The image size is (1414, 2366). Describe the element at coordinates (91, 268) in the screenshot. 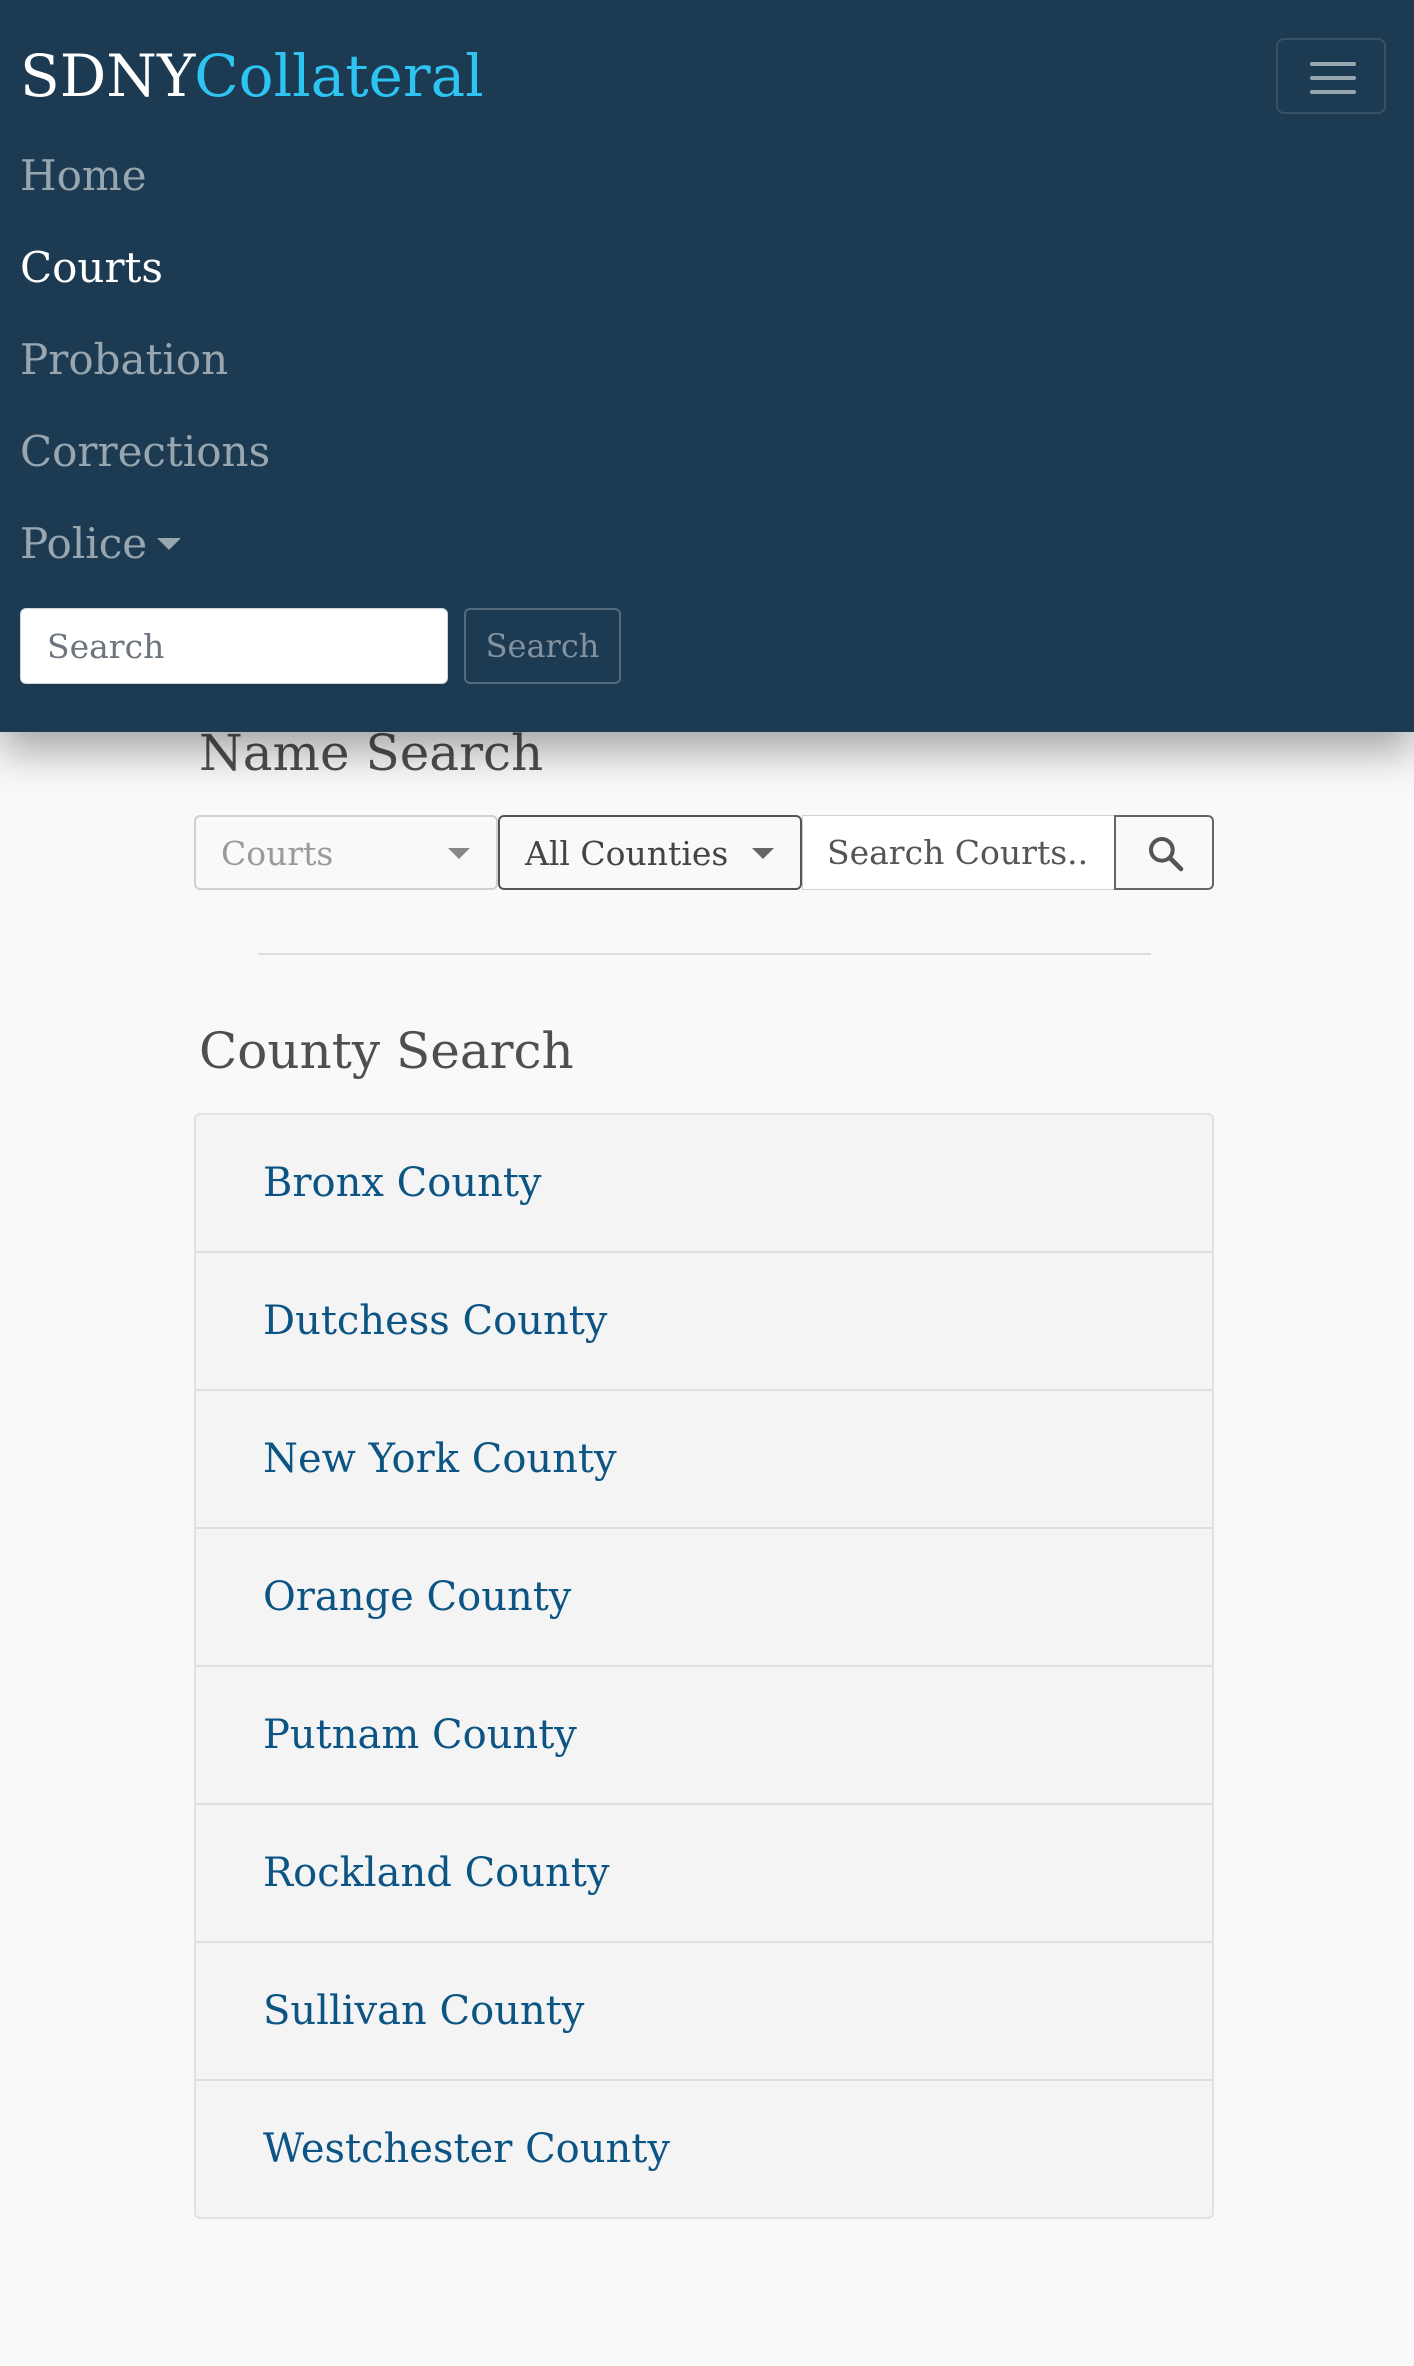

I see `nav-link-courts: Courts` at that location.